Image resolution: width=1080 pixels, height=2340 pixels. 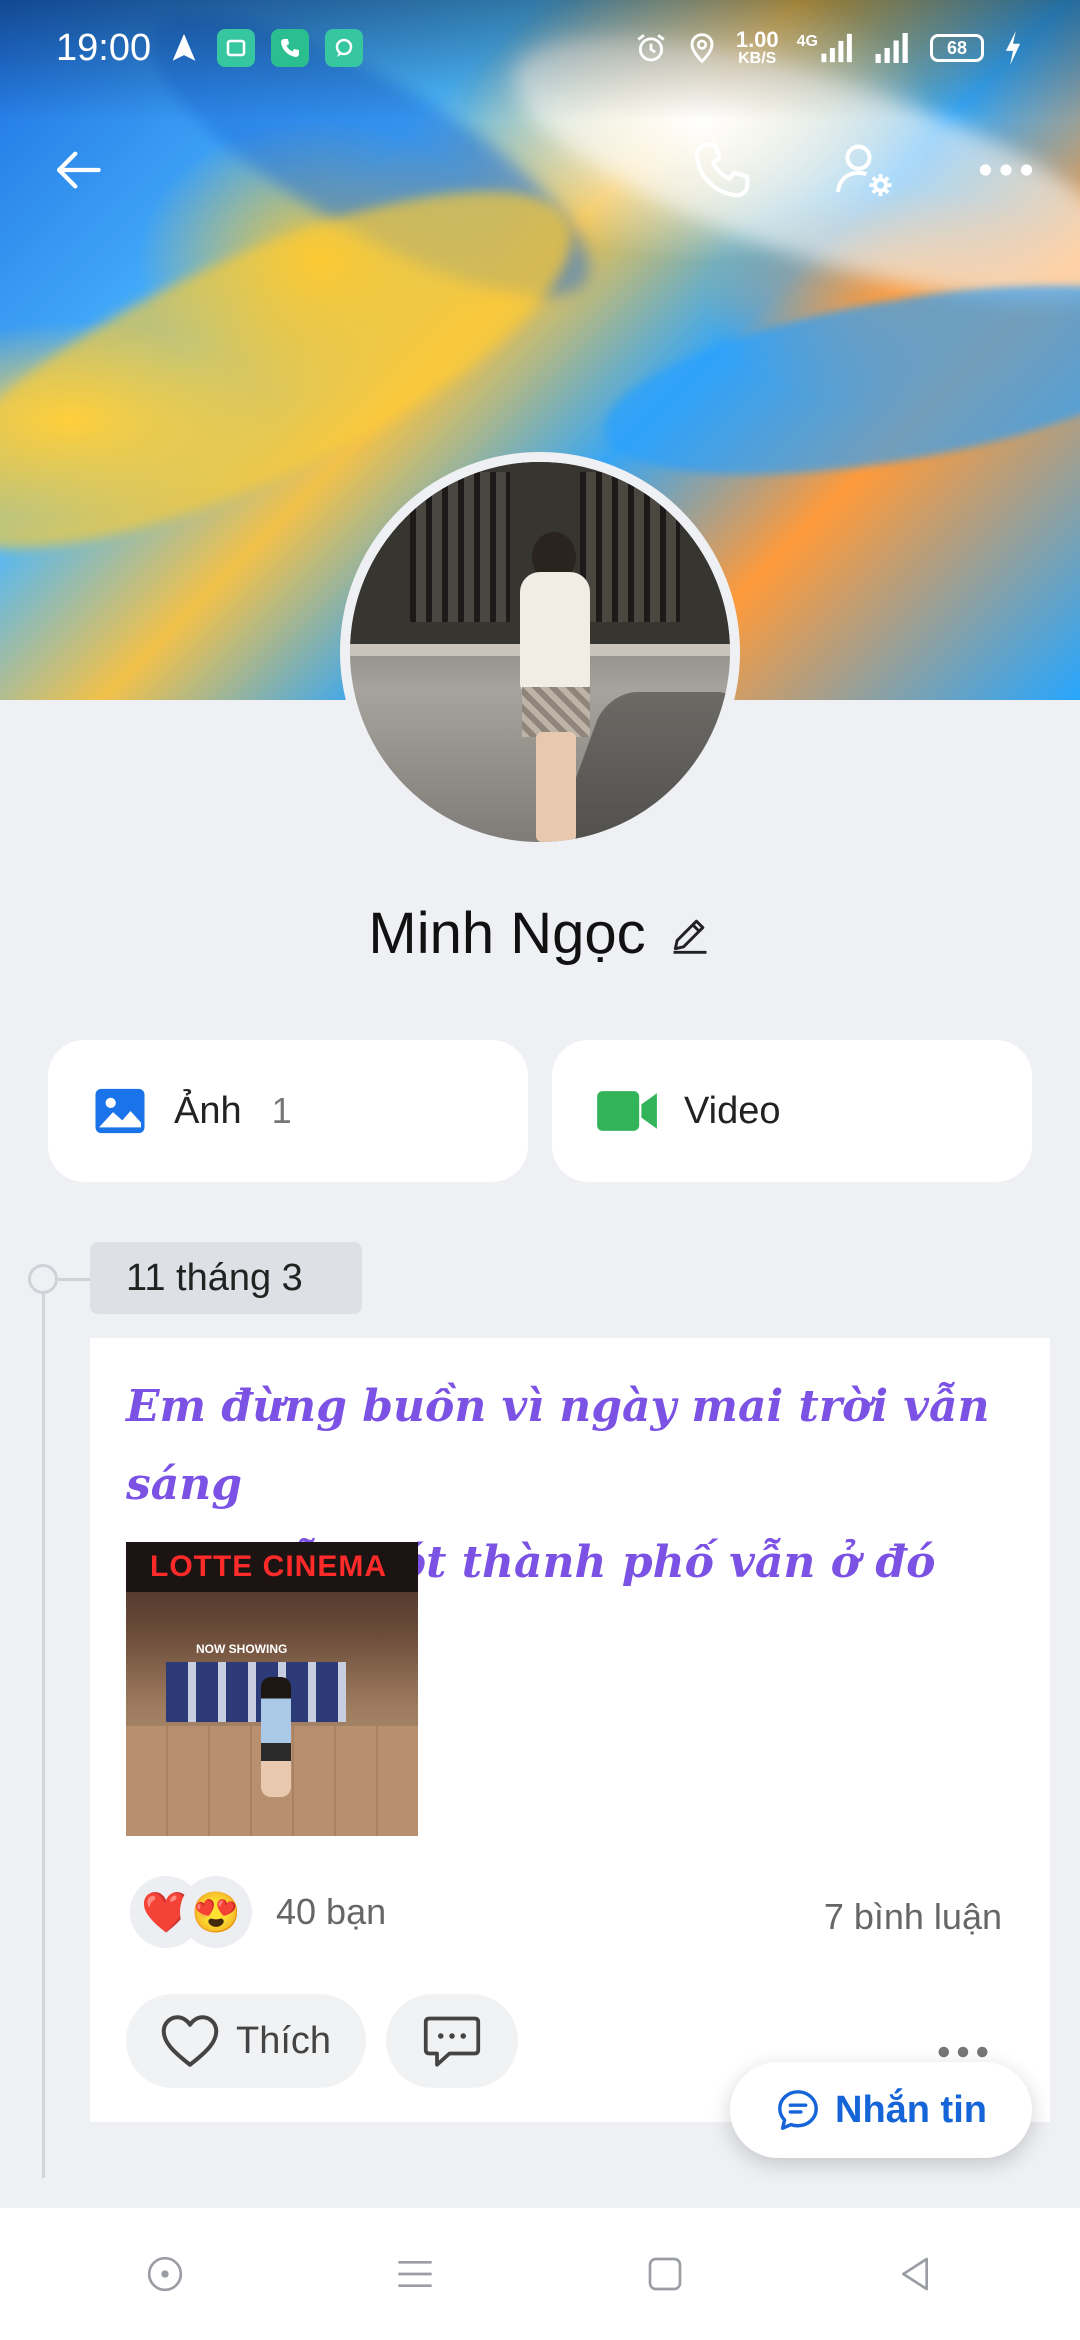 I want to click on profile-name-row: Minh Ngọc, so click(x=540, y=933).